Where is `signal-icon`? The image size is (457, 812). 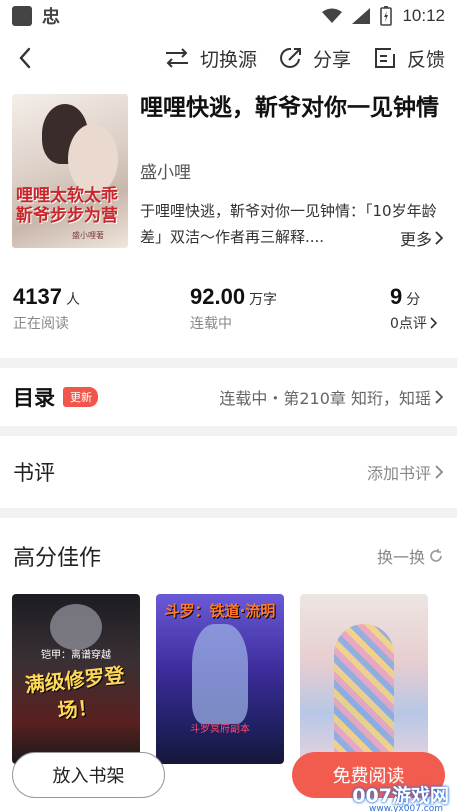
signal-icon is located at coordinates (361, 16).